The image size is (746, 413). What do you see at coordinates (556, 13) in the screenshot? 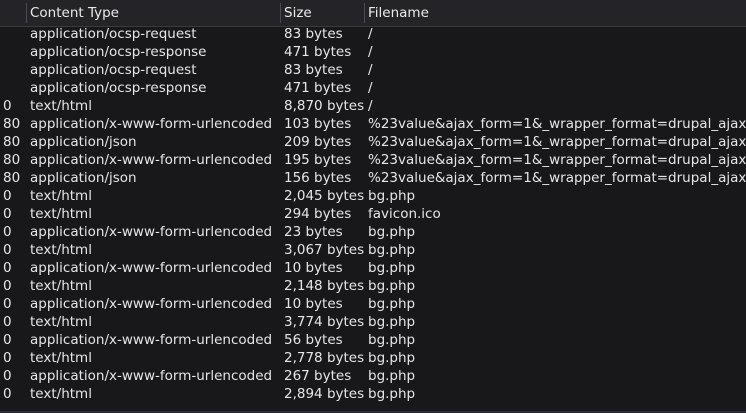
I see `column-header-filename: Filename` at bounding box center [556, 13].